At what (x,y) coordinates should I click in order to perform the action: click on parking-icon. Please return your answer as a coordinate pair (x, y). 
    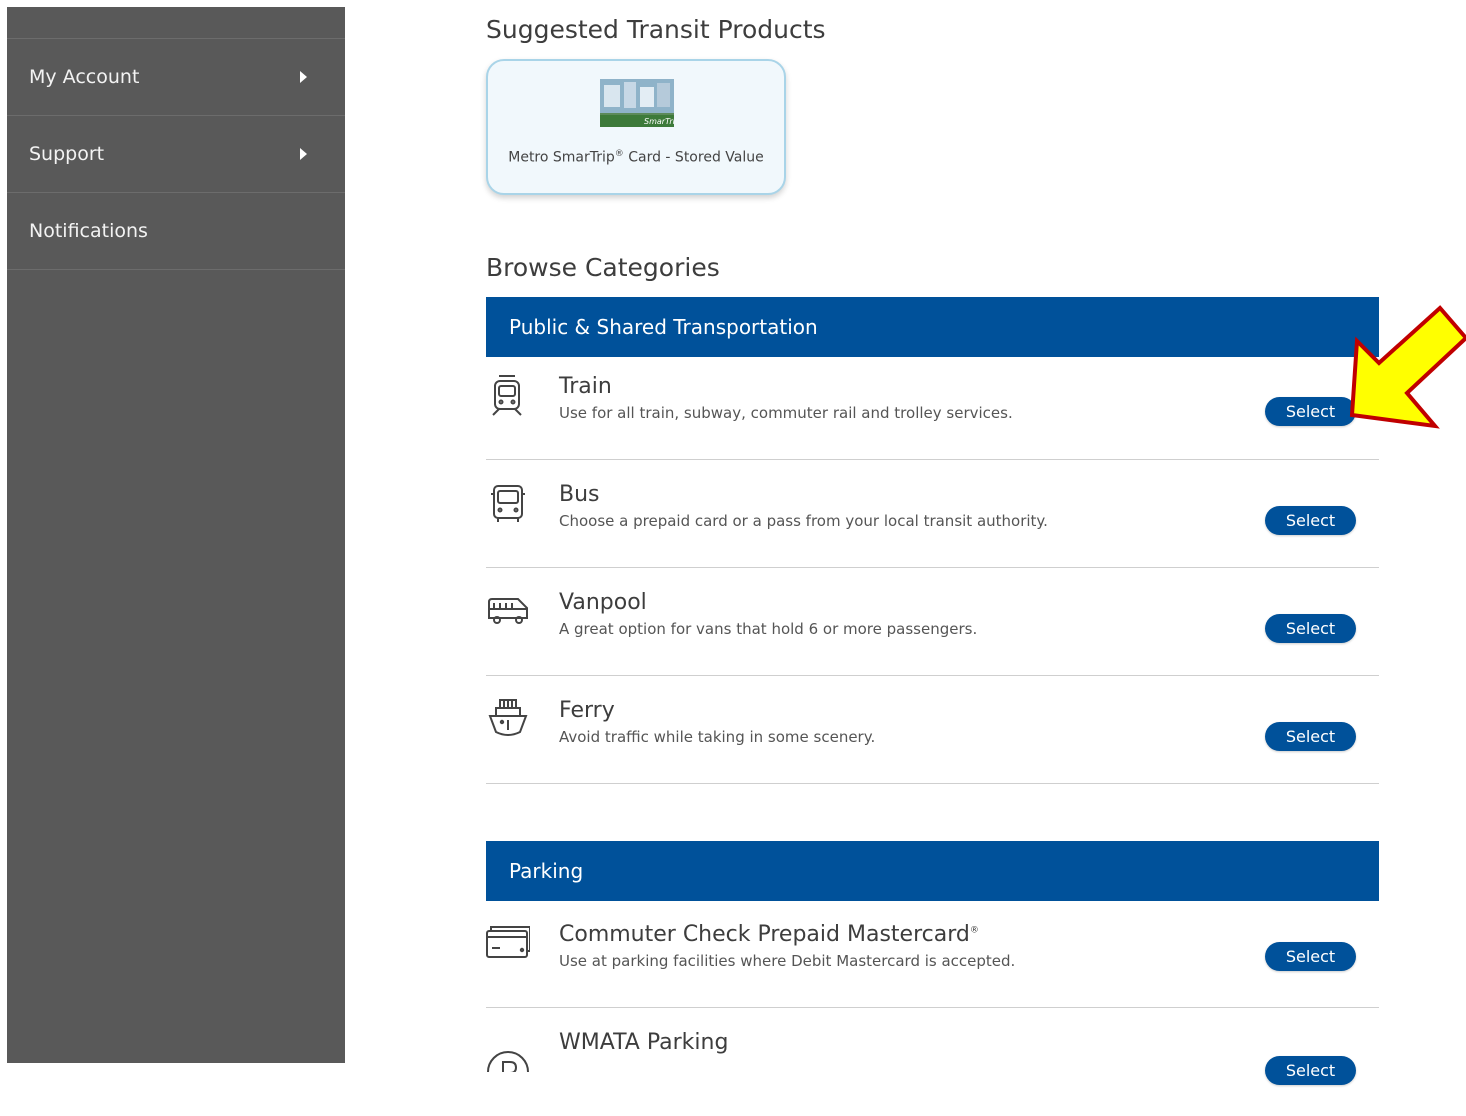
    Looking at the image, I should click on (508, 1061).